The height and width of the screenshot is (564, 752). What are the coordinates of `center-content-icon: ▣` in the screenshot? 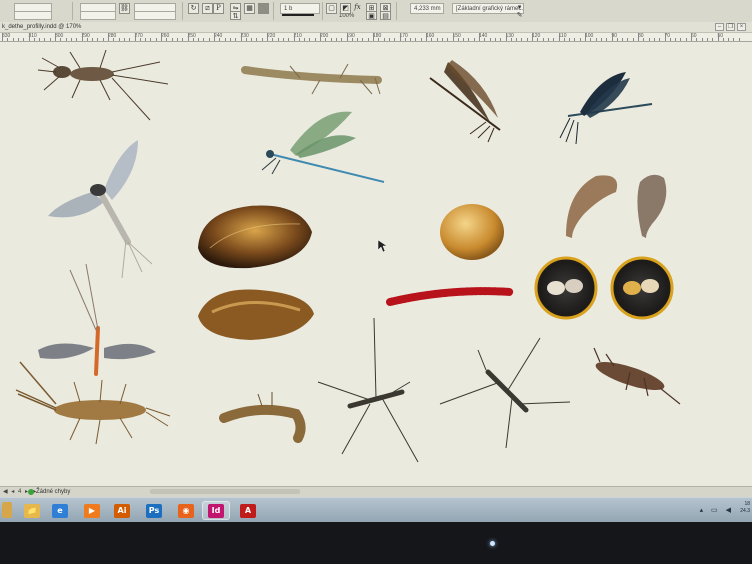 It's located at (371, 15).